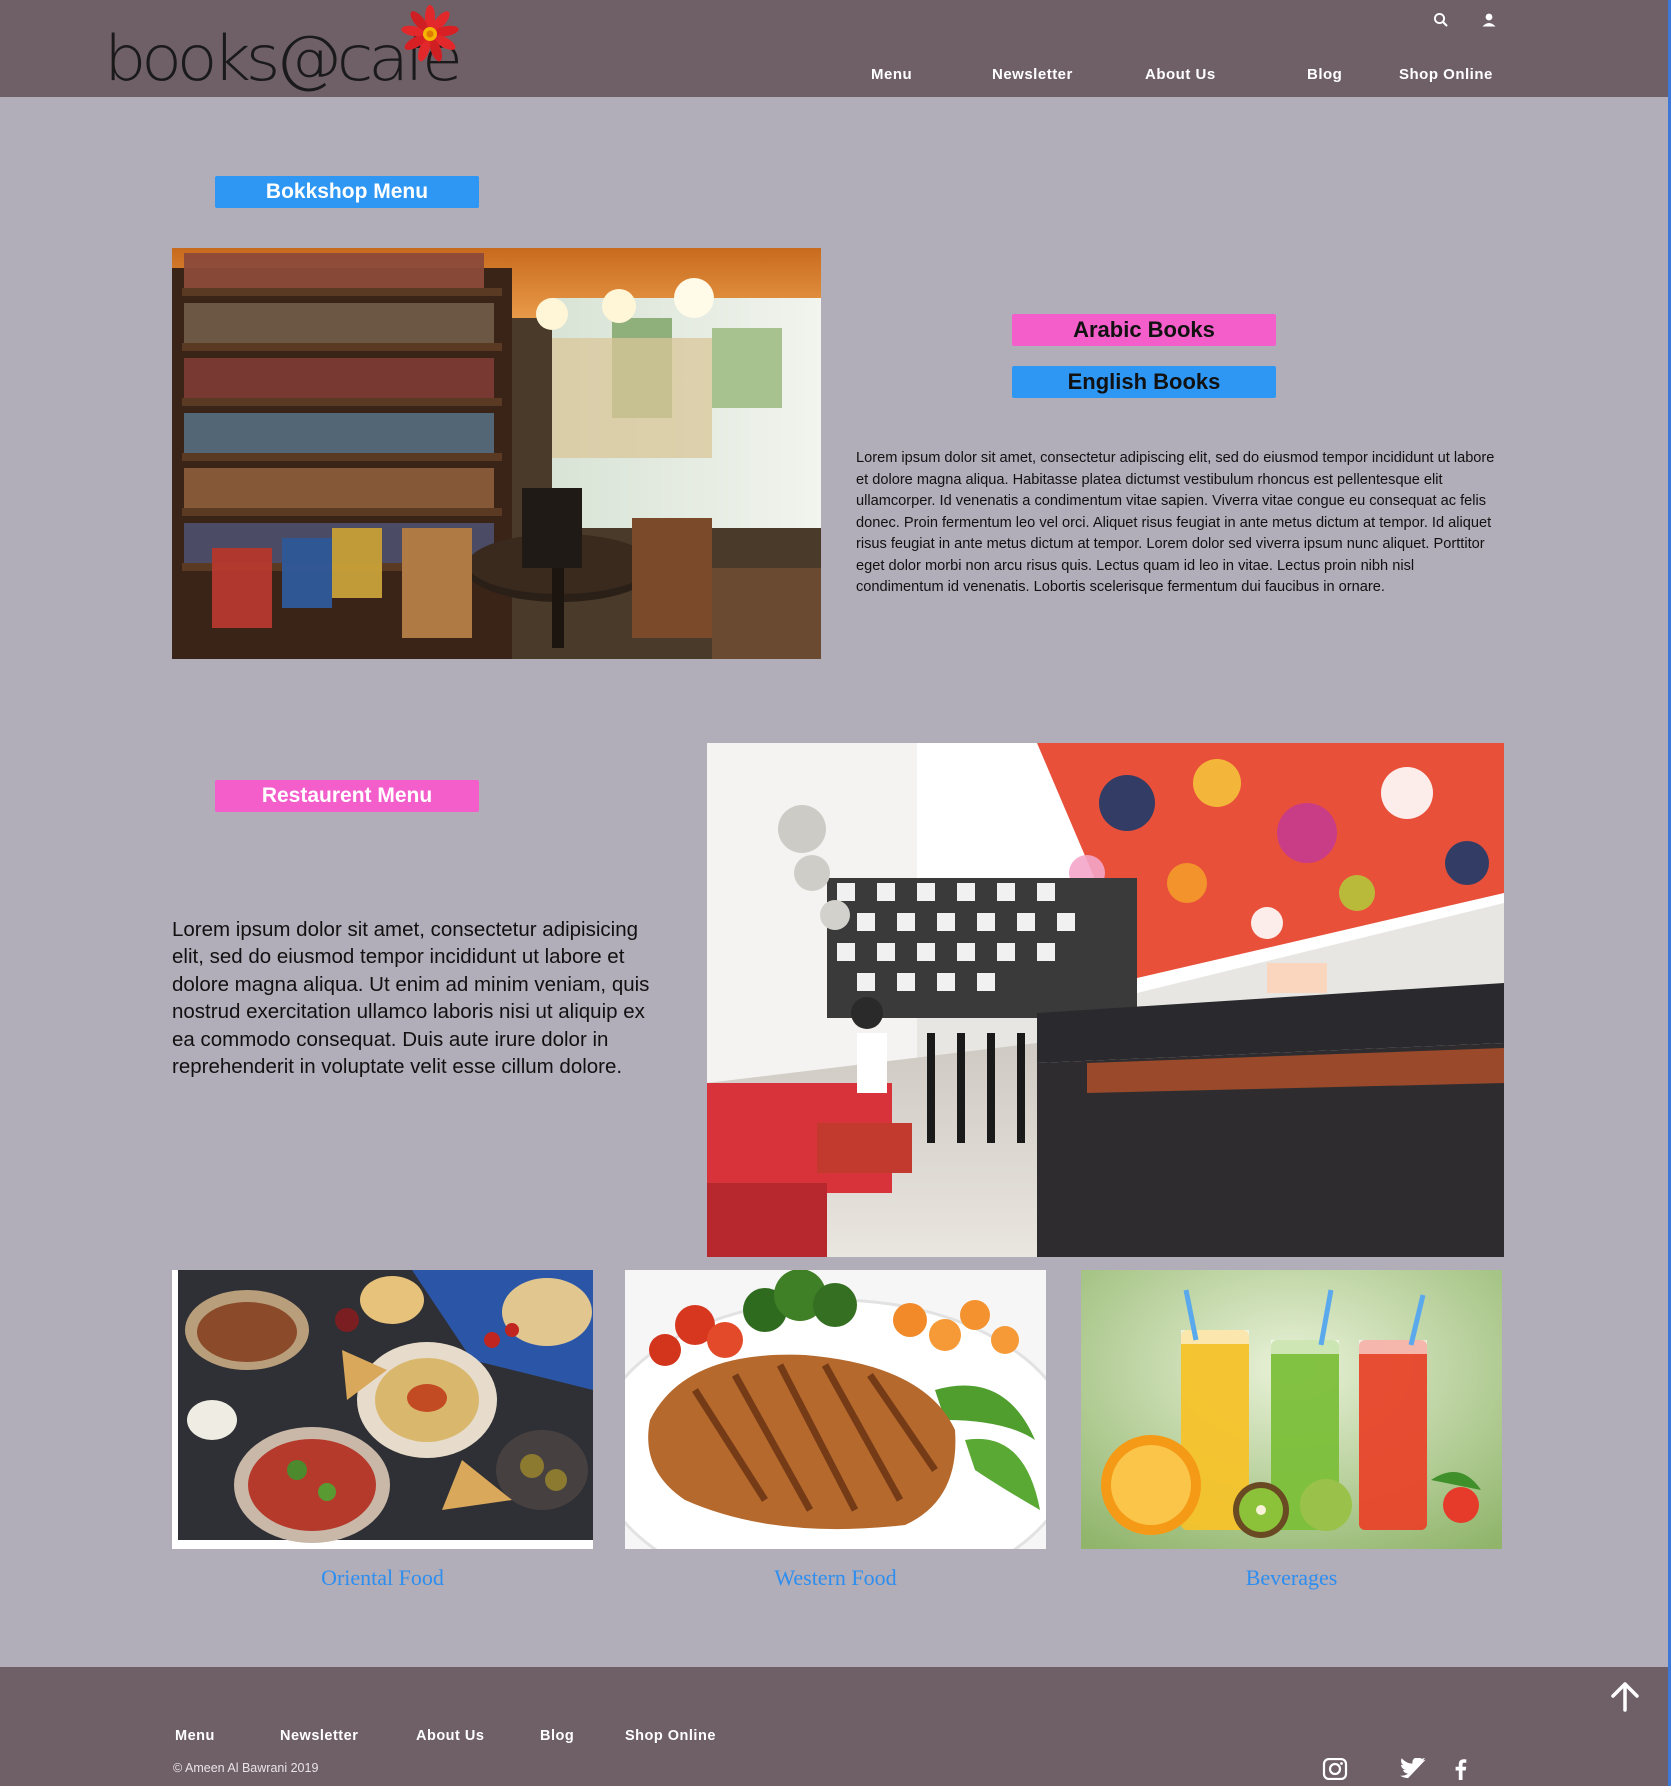 This screenshot has width=1678, height=1786. I want to click on user-icon, so click(1489, 20).